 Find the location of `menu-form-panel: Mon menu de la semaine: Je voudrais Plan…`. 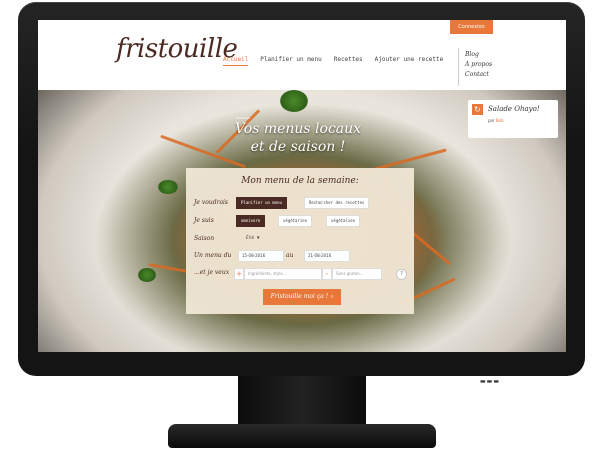

menu-form-panel: Mon menu de la semaine: Je voudrais Plan… is located at coordinates (300, 241).